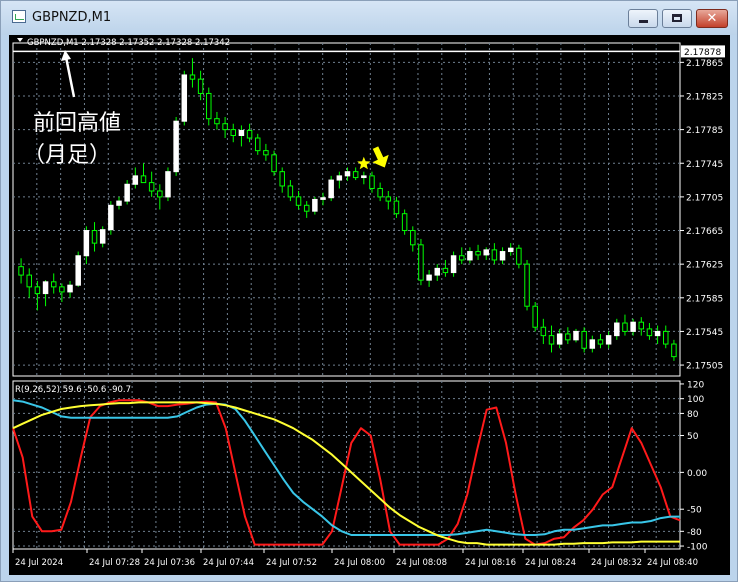 This screenshot has height=582, width=738. I want to click on time-tick-label: 24 Jul 08:40, so click(672, 563).